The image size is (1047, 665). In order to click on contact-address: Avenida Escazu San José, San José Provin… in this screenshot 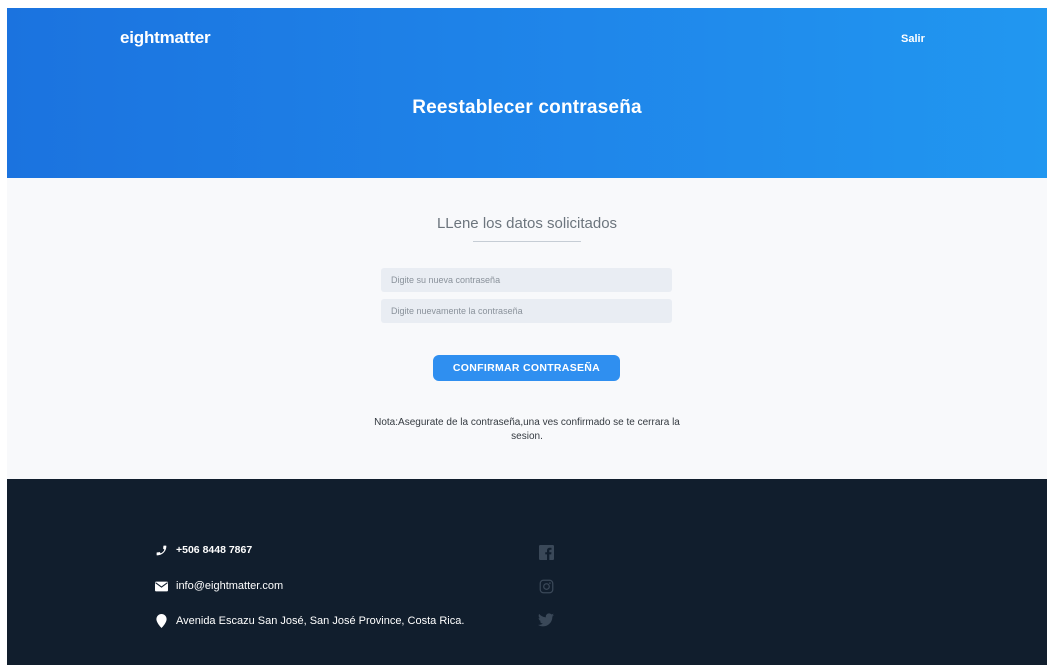, I will do `click(309, 621)`.